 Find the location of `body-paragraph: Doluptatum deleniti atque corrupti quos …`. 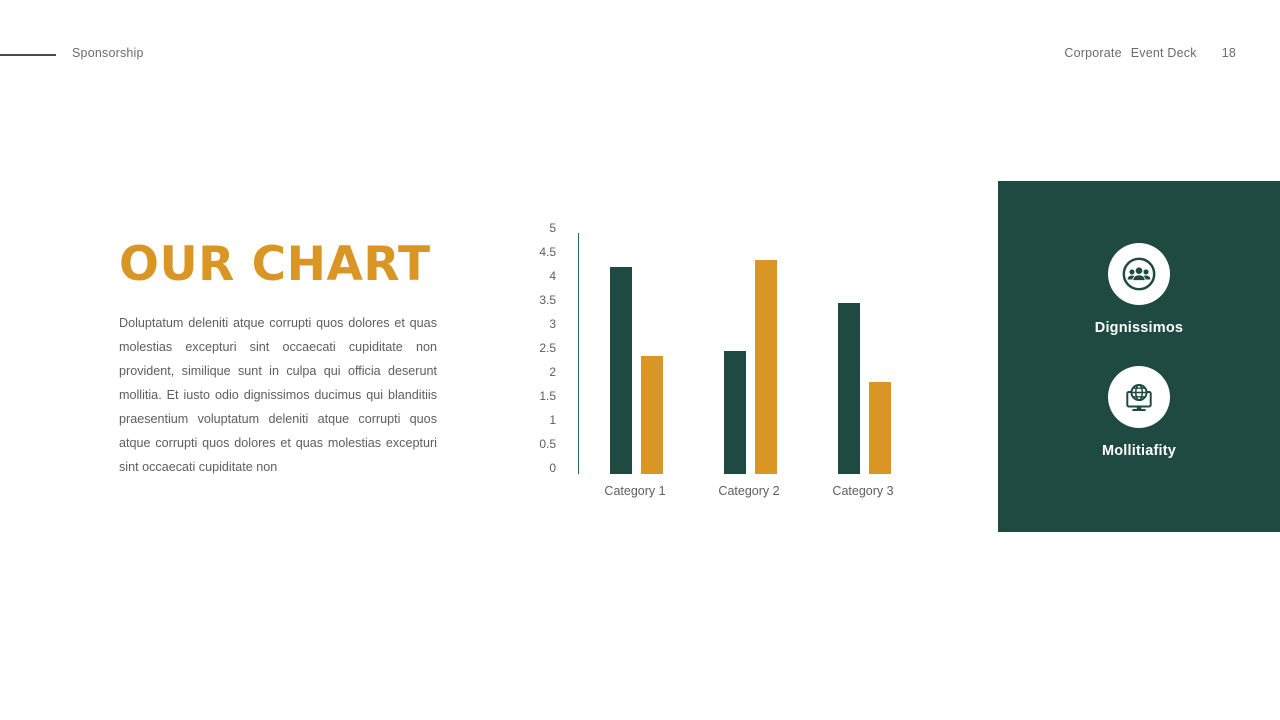

body-paragraph: Doluptatum deleniti atque corrupti quos … is located at coordinates (278, 395).